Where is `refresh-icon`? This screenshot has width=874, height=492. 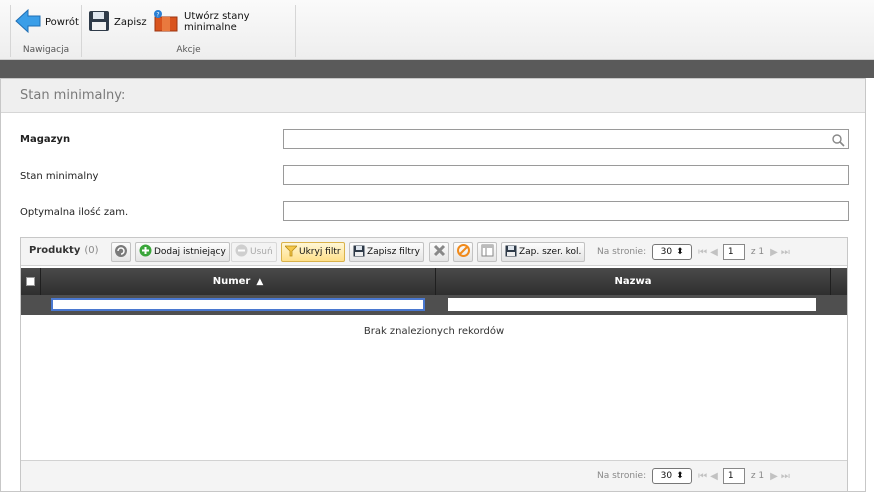 refresh-icon is located at coordinates (121, 252).